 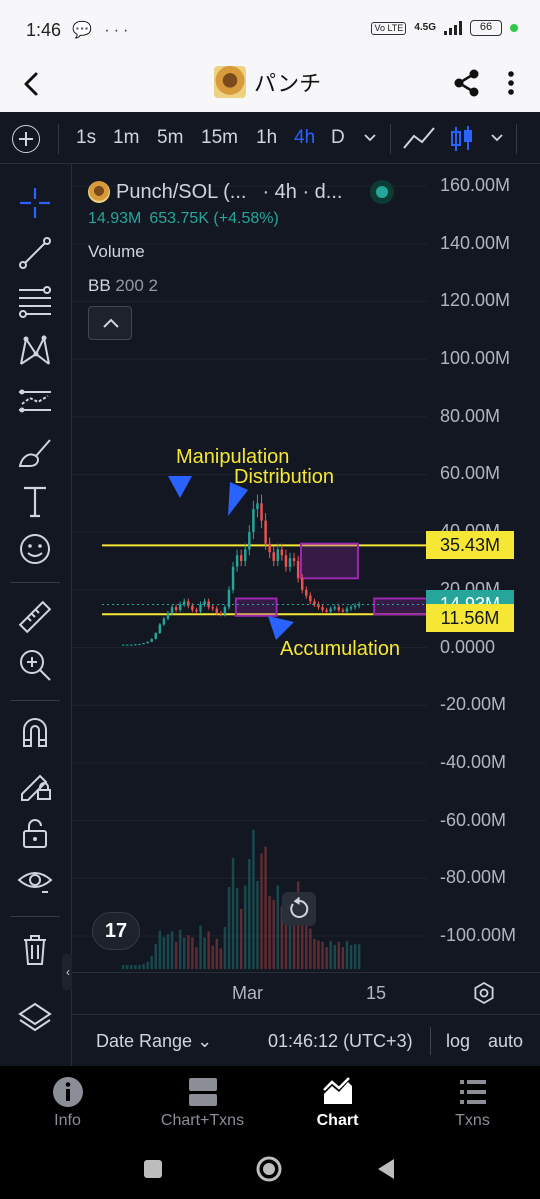 I want to click on text-icon, so click(x=35, y=501).